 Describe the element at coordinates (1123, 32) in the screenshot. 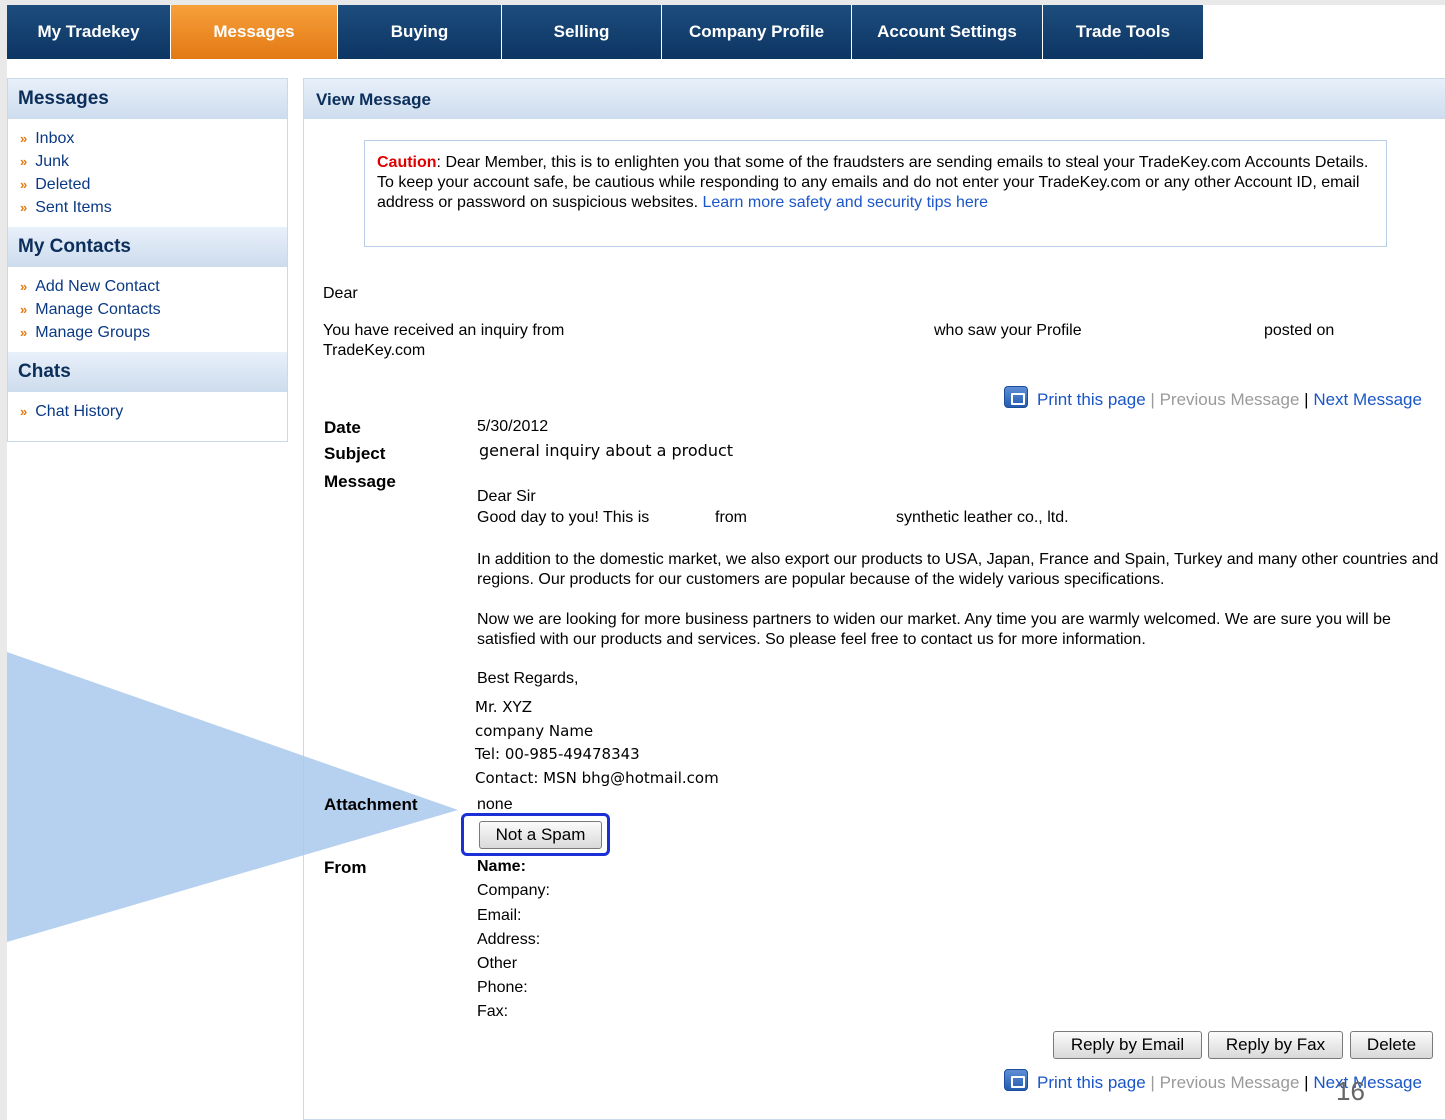

I see `tab-trade-tools: Trade Tools` at that location.